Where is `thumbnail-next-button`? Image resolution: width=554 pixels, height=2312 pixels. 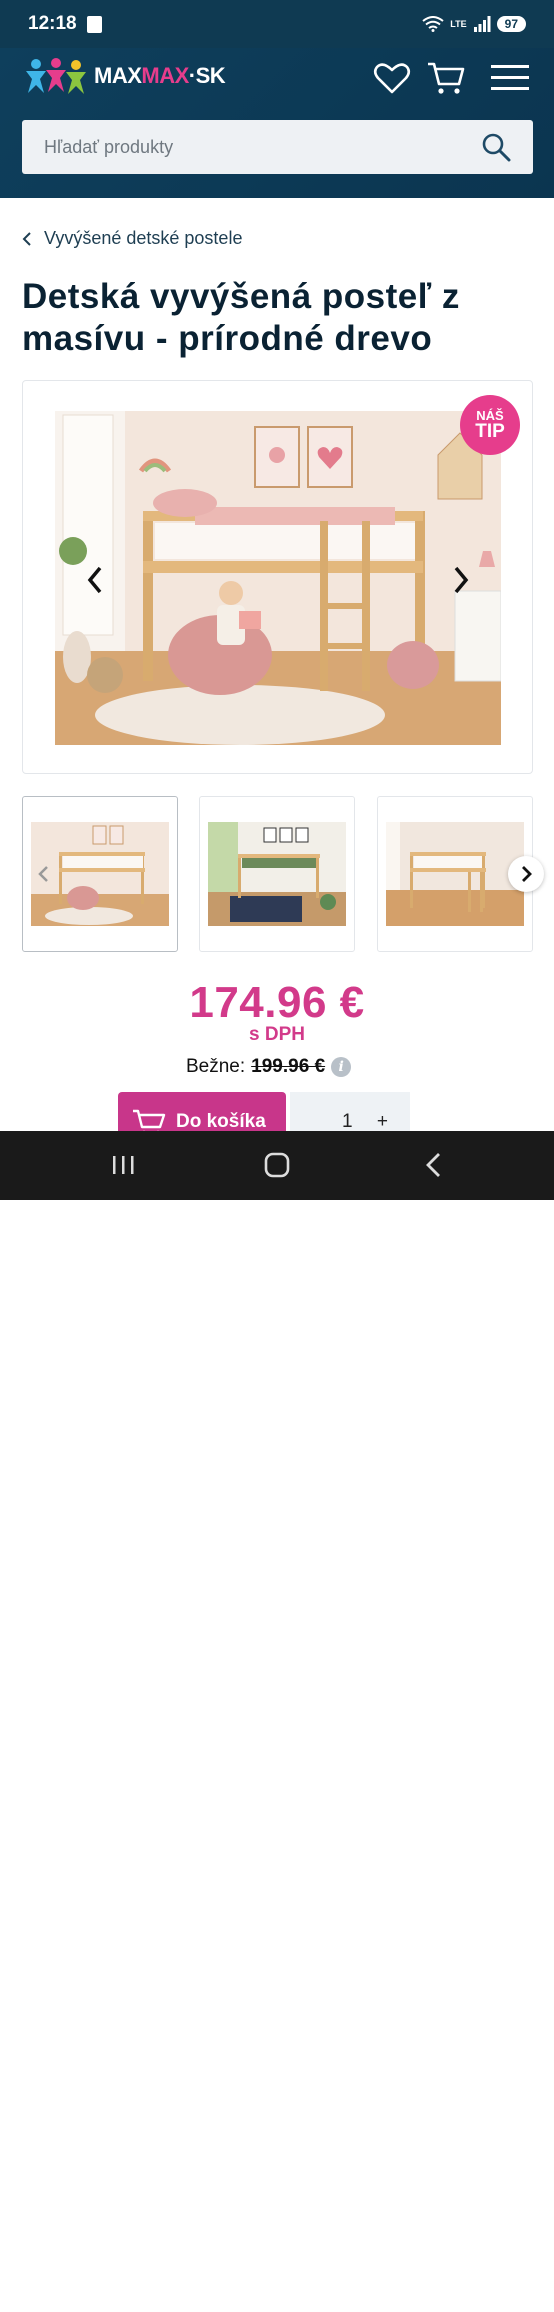 thumbnail-next-button is located at coordinates (526, 874).